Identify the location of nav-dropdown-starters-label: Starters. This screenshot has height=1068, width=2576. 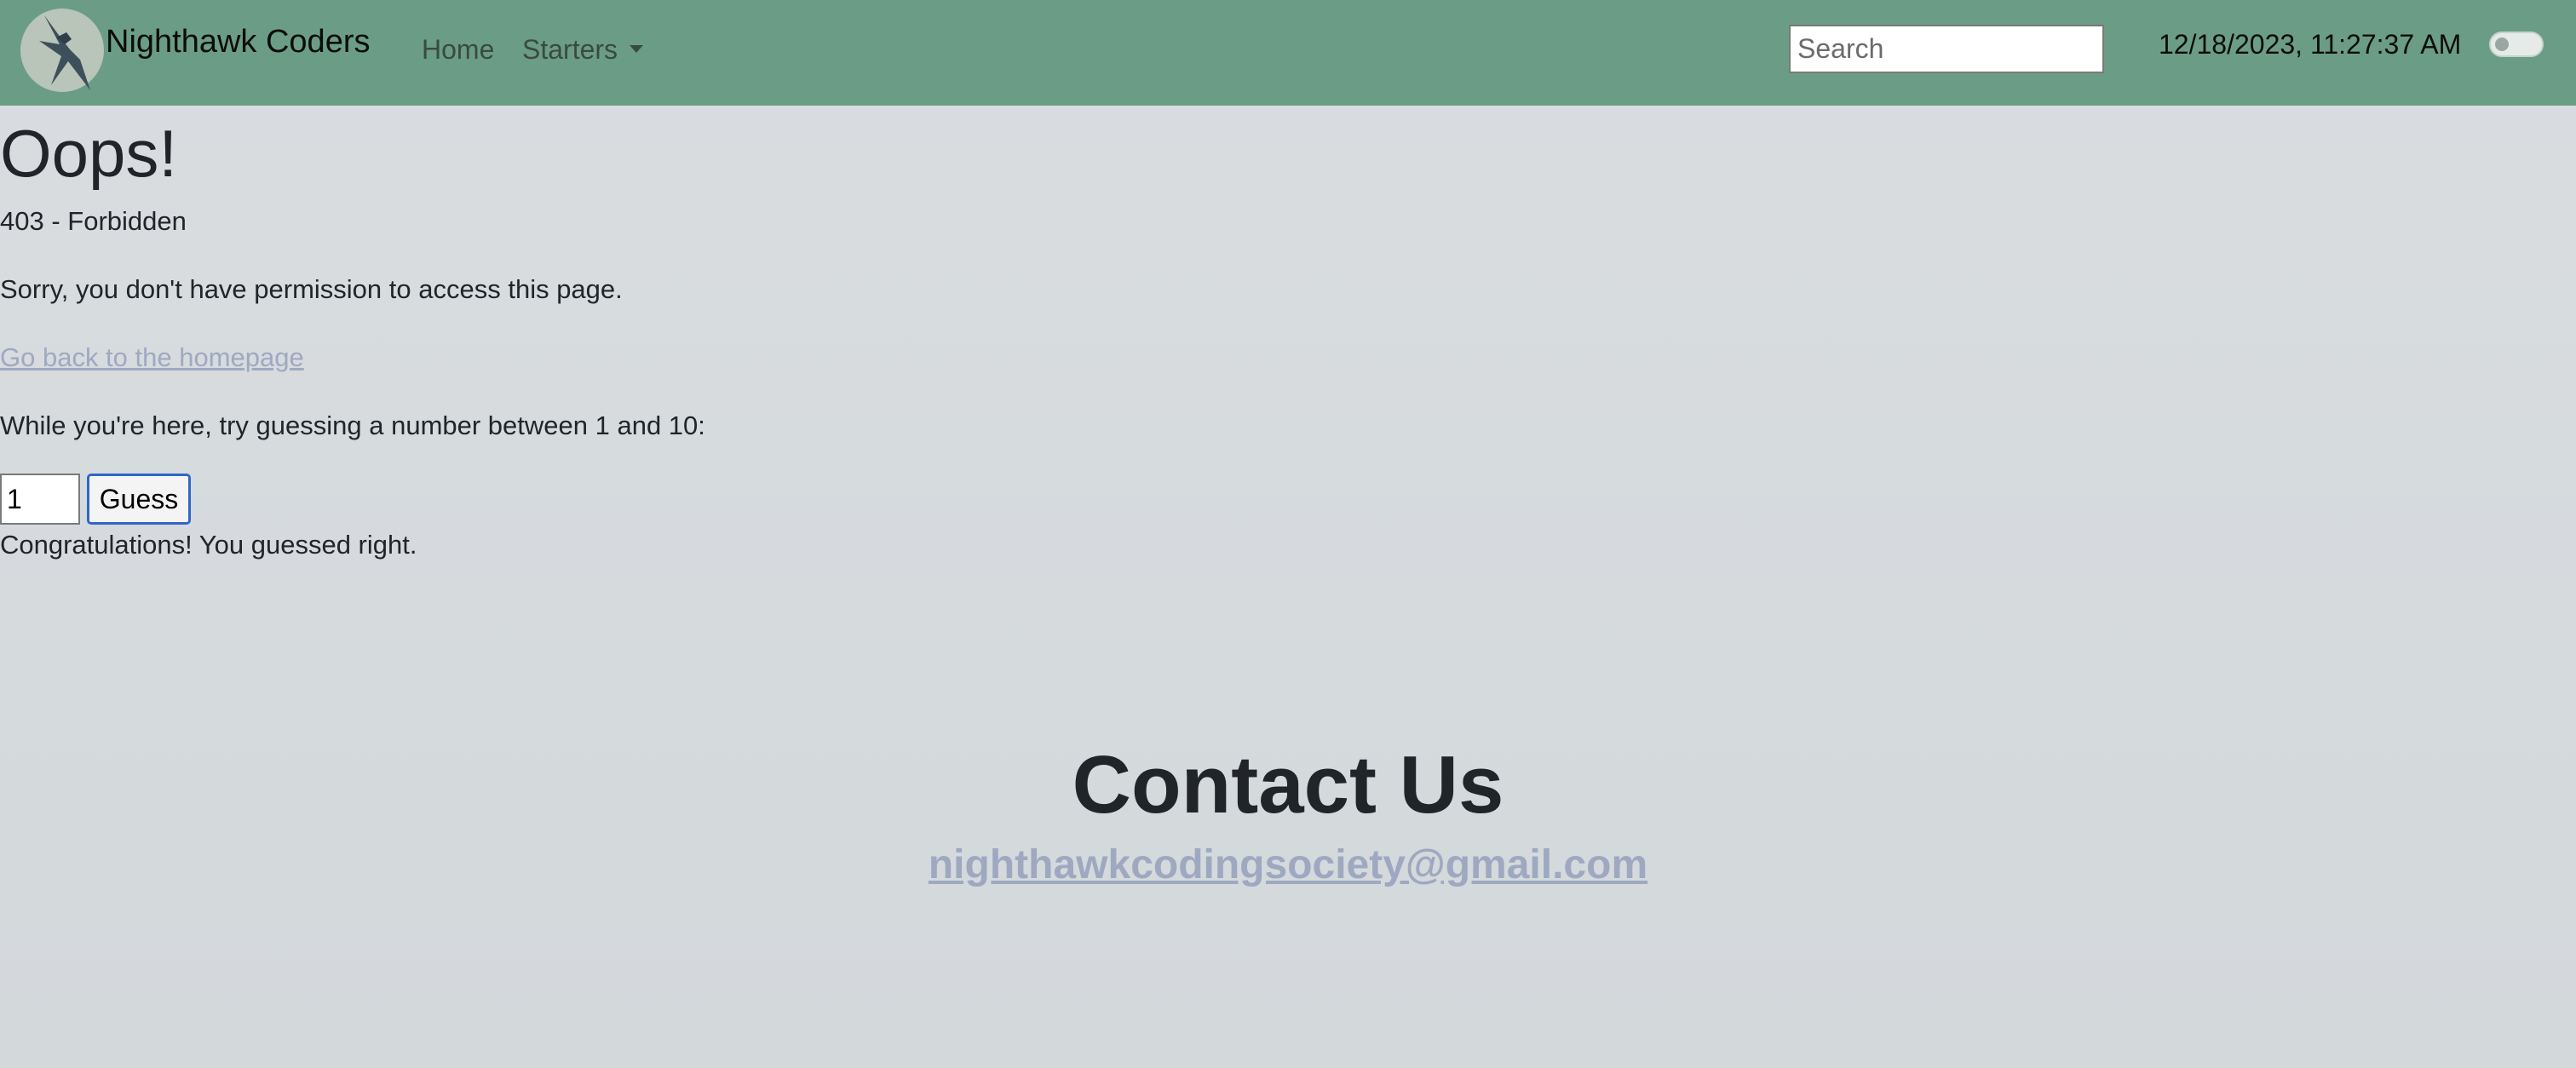
(570, 50).